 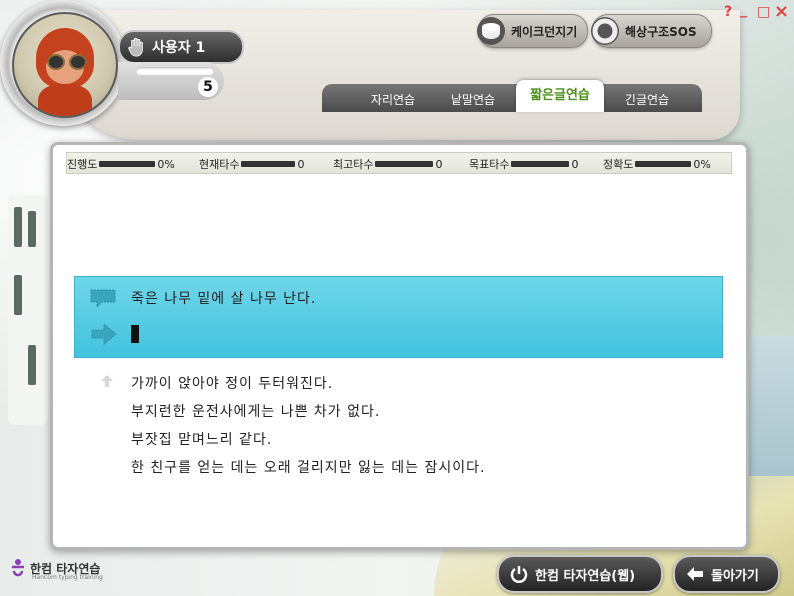 I want to click on cake-game-button: 케이크던지기, so click(x=532, y=31).